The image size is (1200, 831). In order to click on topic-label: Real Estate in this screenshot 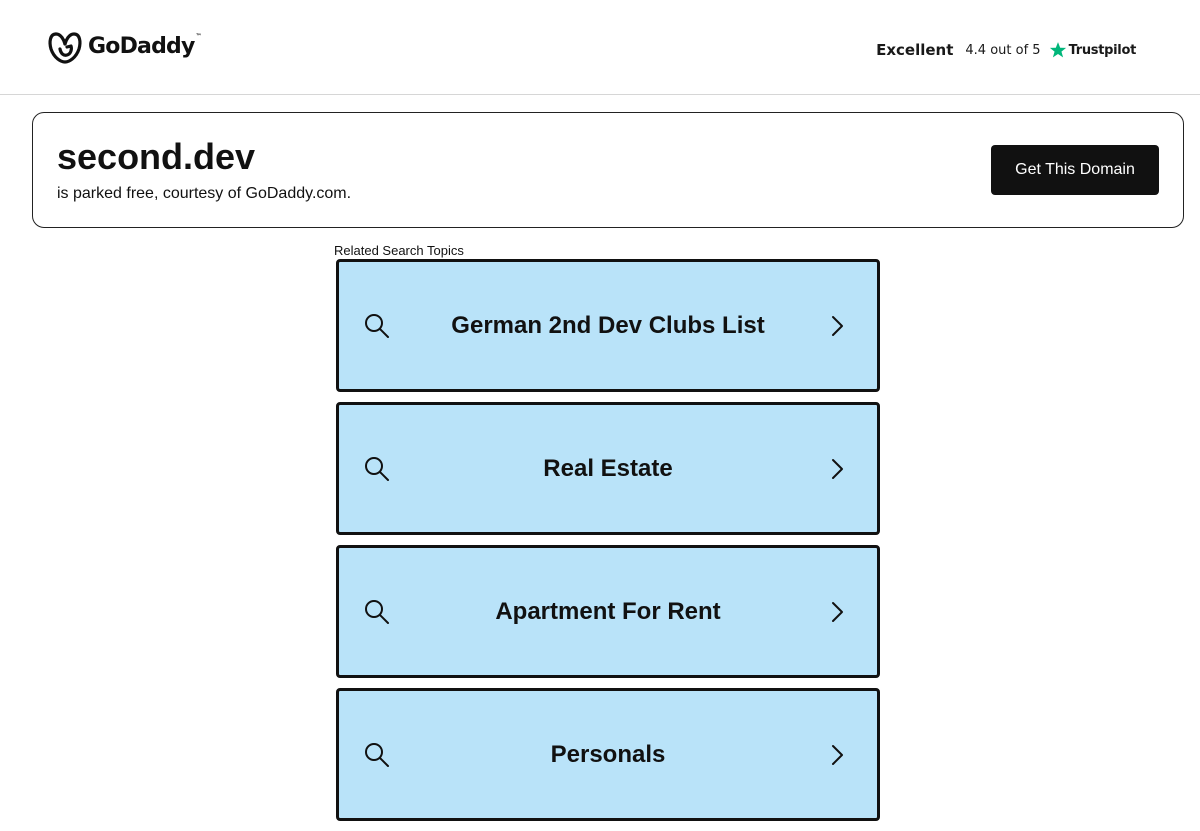, I will do `click(608, 468)`.